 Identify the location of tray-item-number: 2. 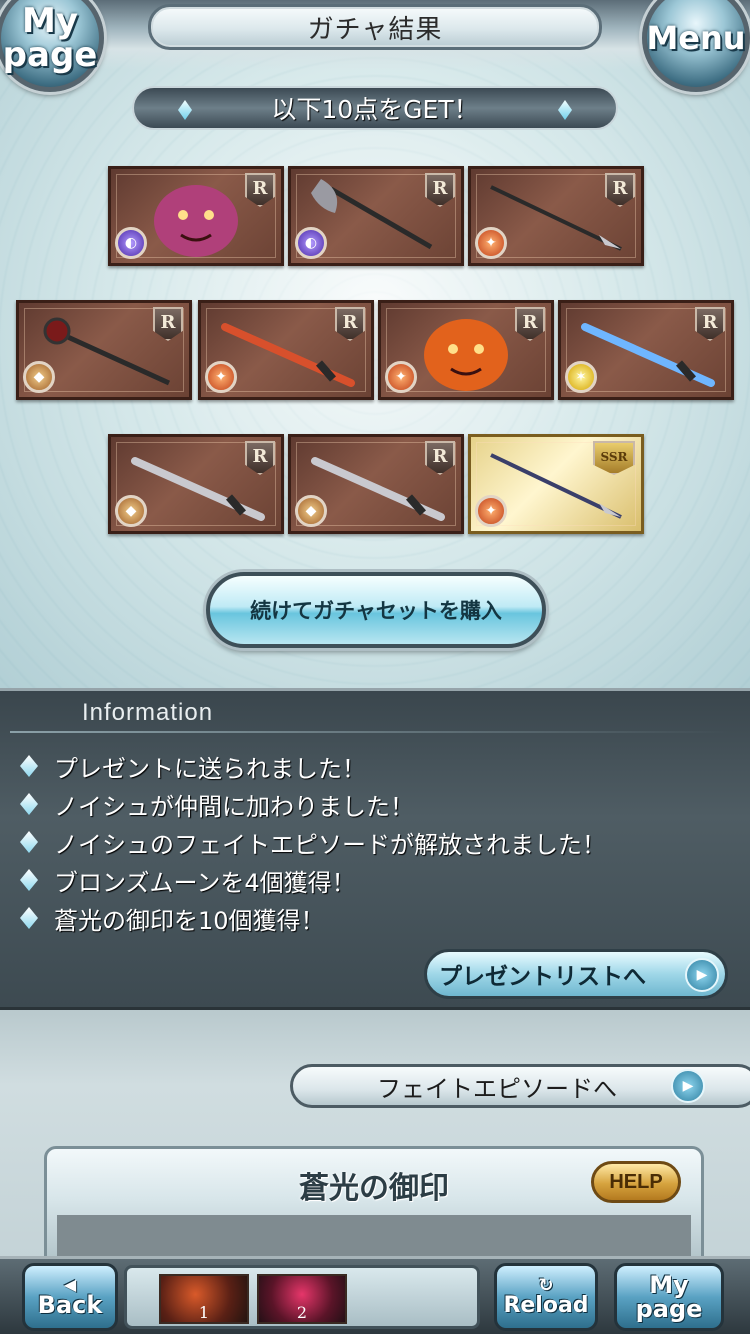
(302, 1312).